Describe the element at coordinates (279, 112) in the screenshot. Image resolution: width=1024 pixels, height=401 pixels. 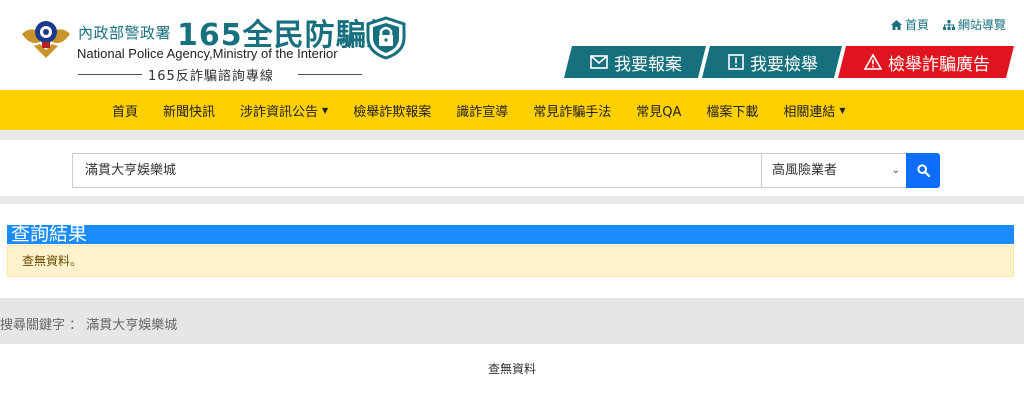
I see `nav-item-label: 涉詐資訊公告` at that location.